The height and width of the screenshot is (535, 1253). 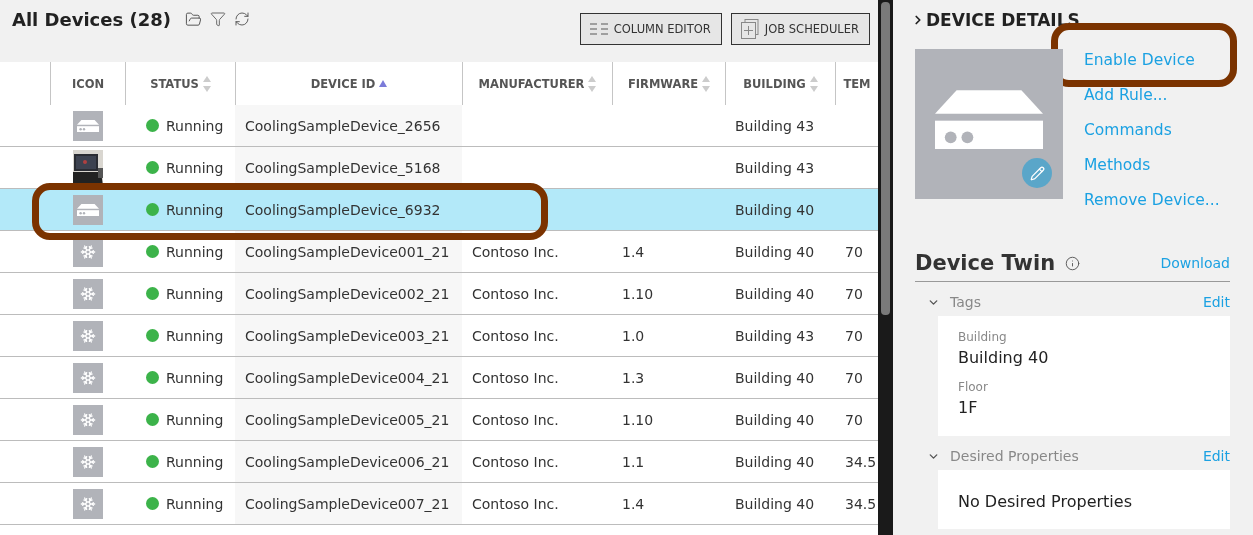 I want to click on table-cell-text: 1.0, so click(x=633, y=336).